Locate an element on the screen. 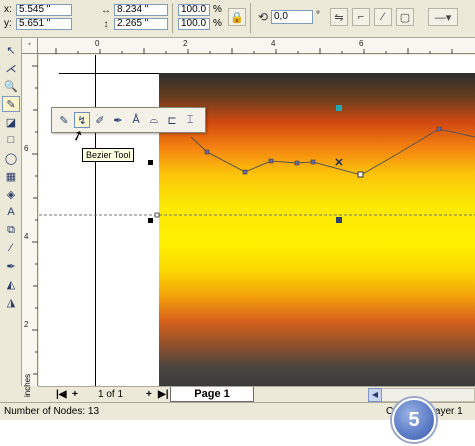  lock-icon: 🔒 is located at coordinates (237, 17).